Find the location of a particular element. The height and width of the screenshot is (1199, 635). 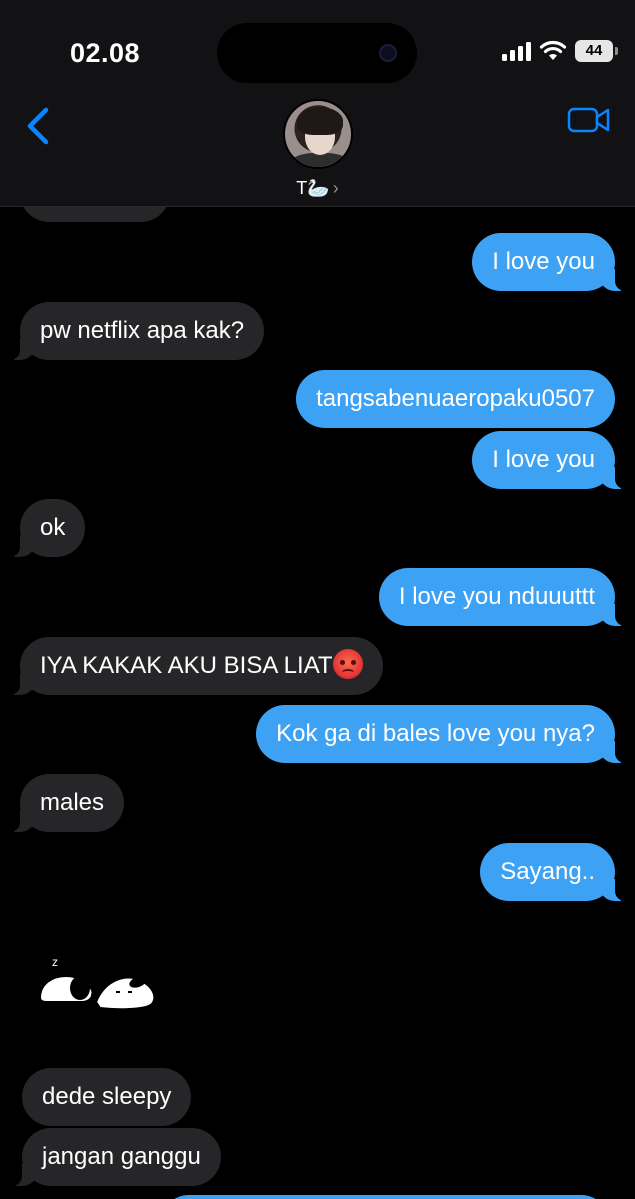

chevron-right-icon: › is located at coordinates (335, 188).